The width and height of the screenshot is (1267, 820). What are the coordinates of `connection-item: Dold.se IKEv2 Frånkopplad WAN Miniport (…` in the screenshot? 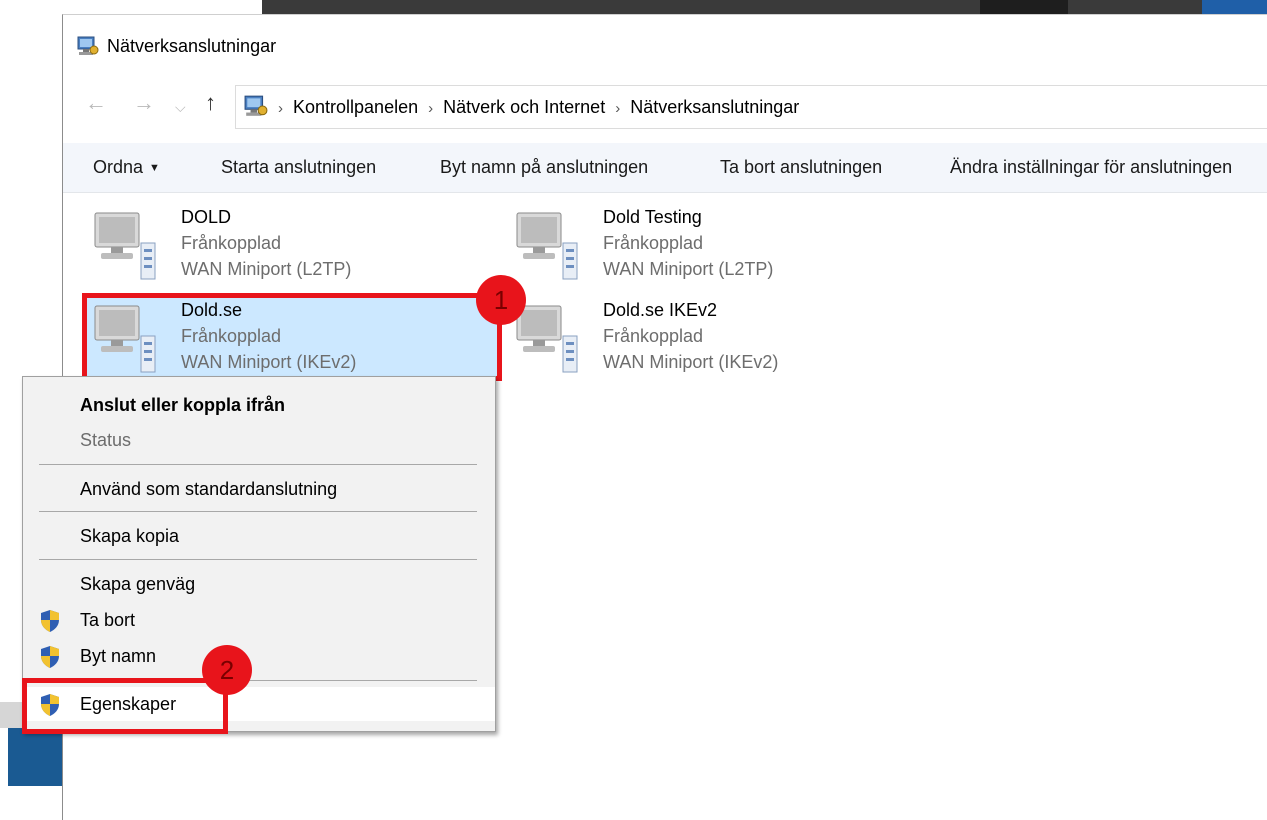 It's located at (695, 339).